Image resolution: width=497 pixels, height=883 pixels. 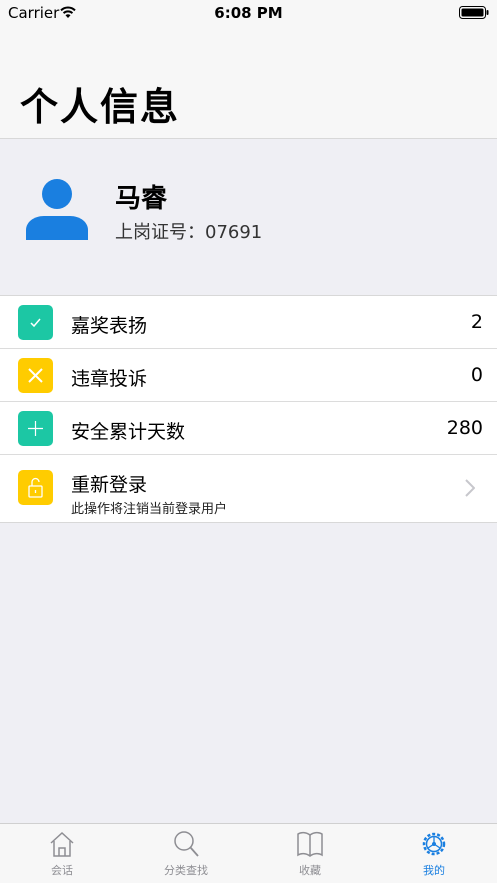 I want to click on list-item-label: 嘉奖表扬, so click(x=109, y=326).